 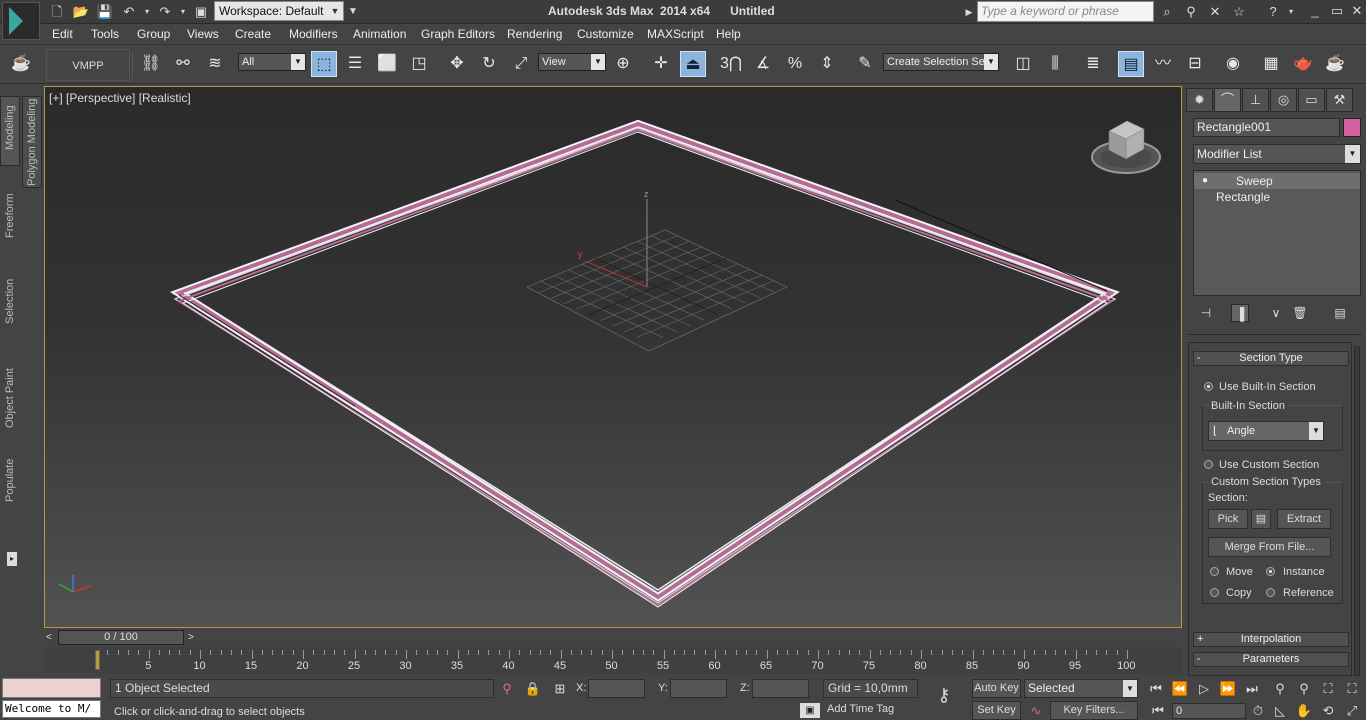 I want to click on key-mode-toggle-icon: ⏮, so click(x=1158, y=710).